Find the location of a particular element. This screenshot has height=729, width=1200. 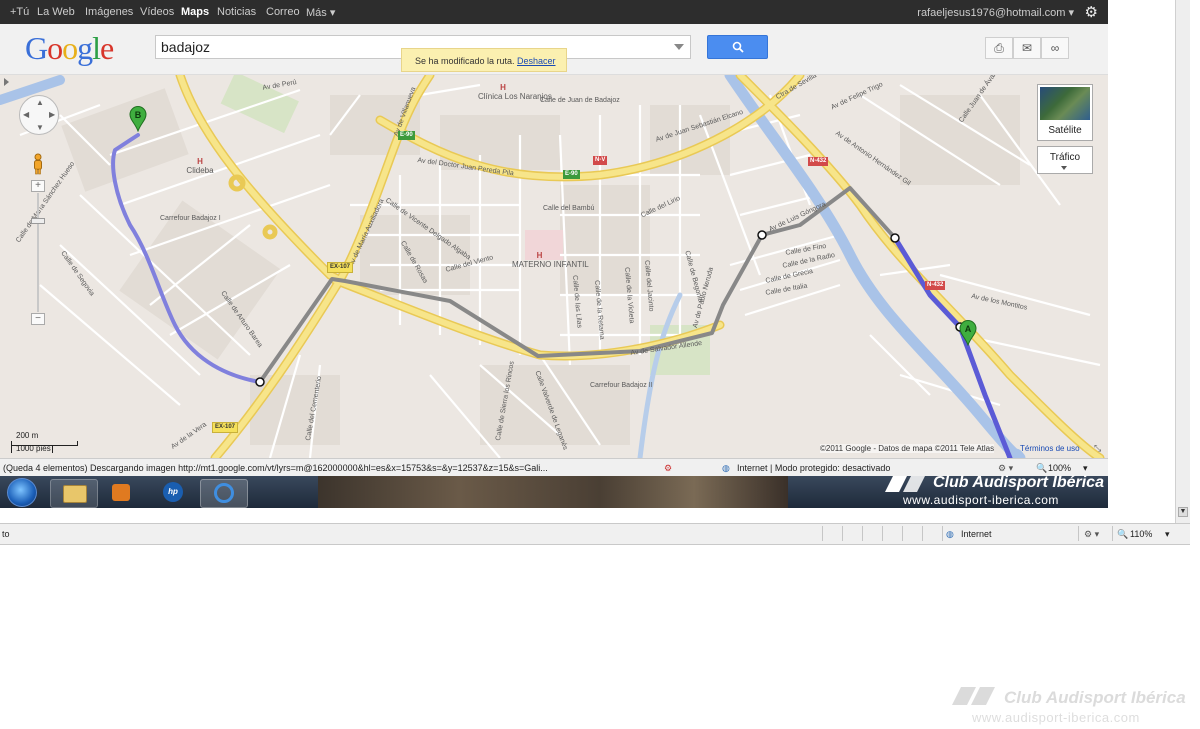

taskbar-ie-button is located at coordinates (224, 493).